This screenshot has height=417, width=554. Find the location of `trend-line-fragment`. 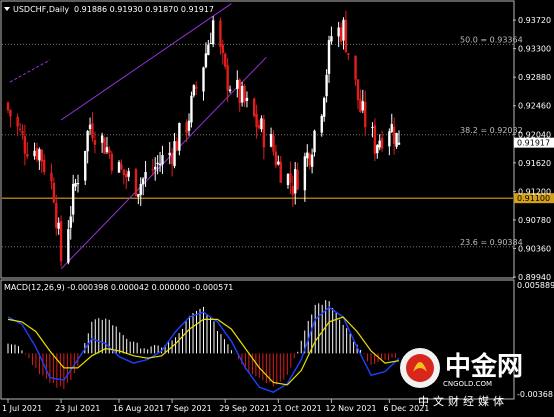

trend-line-fragment is located at coordinates (30, 71).